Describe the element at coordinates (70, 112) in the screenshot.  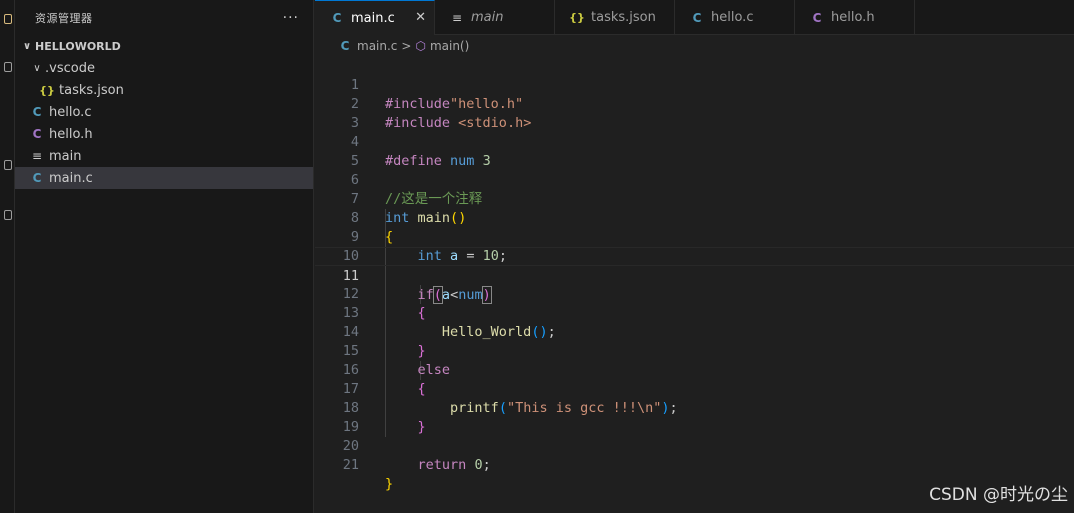
I see `tree-item-label: hello.c` at that location.